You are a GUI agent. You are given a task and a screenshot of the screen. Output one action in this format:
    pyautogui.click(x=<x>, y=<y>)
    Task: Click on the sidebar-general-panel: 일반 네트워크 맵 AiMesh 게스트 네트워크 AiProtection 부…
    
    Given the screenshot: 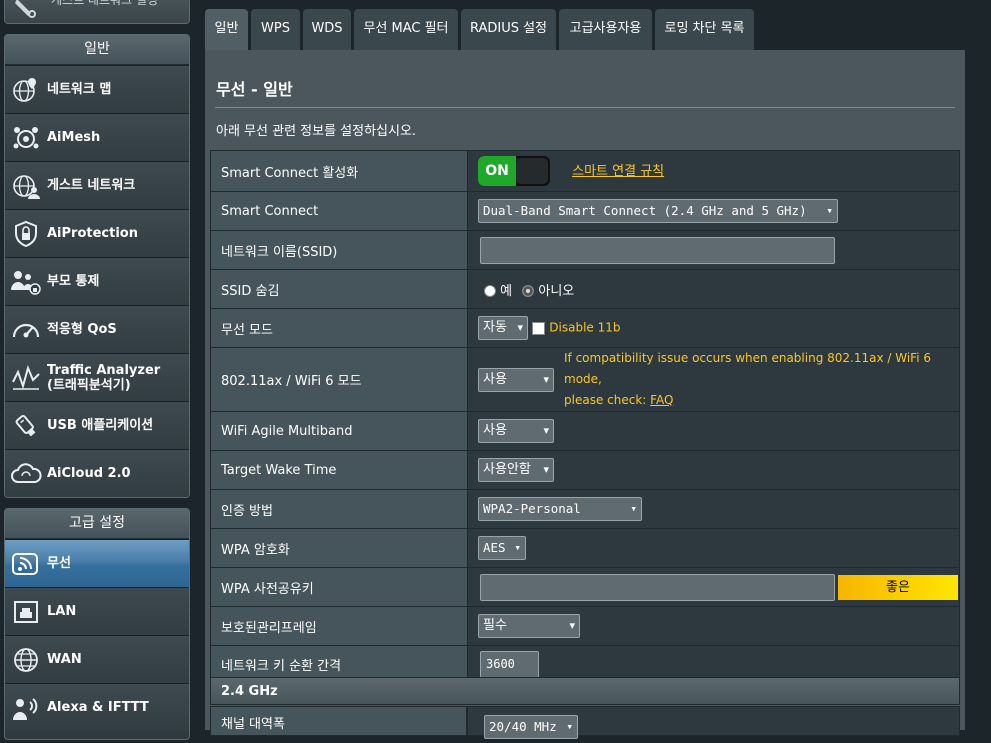 What is the action you would take?
    pyautogui.click(x=97, y=266)
    